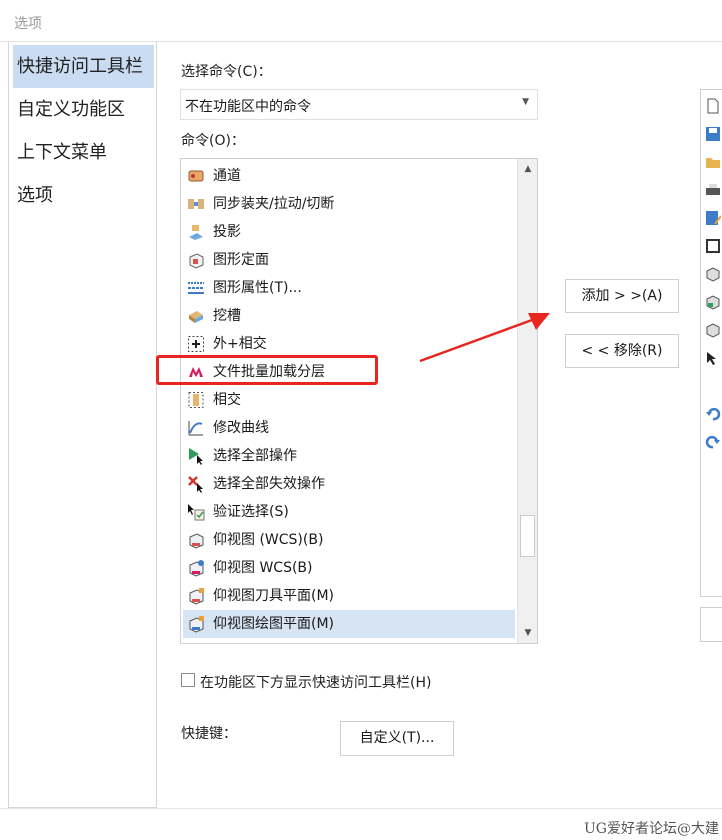  Describe the element at coordinates (316, 683) in the screenshot. I see `show-below-ribbon-label: 在功能区下方显示快速访问工具栏(H)` at that location.